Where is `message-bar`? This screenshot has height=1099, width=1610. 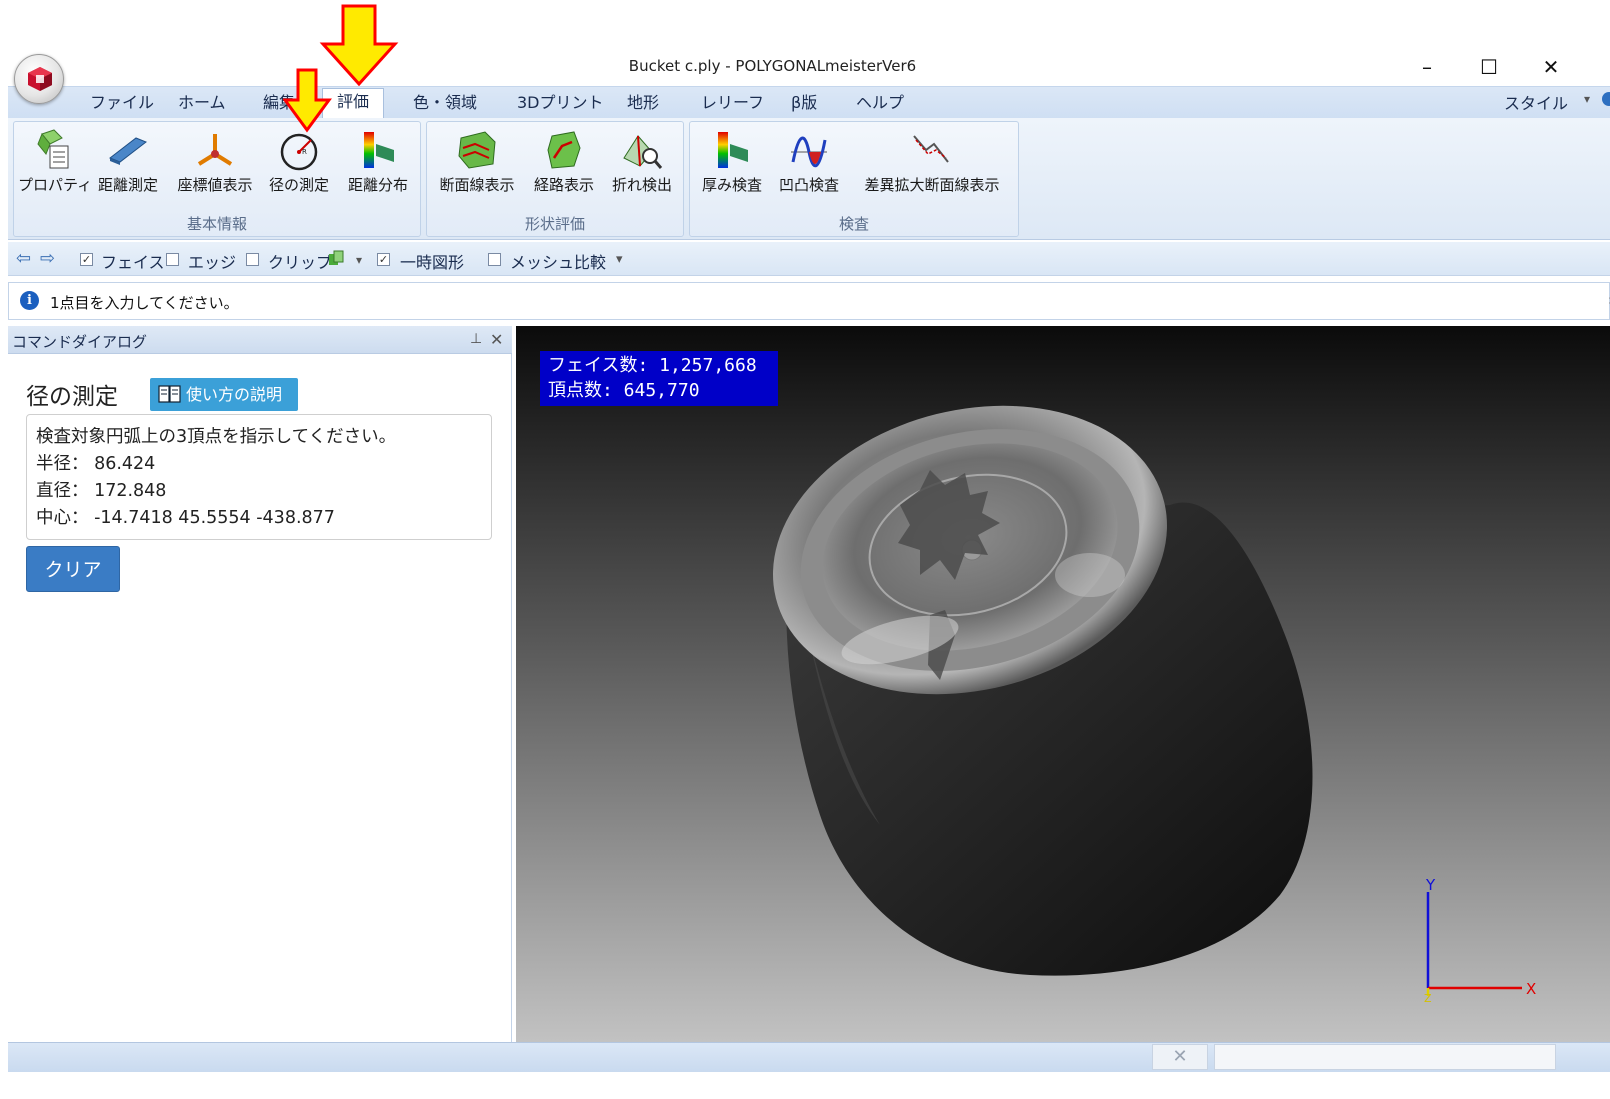 message-bar is located at coordinates (809, 301).